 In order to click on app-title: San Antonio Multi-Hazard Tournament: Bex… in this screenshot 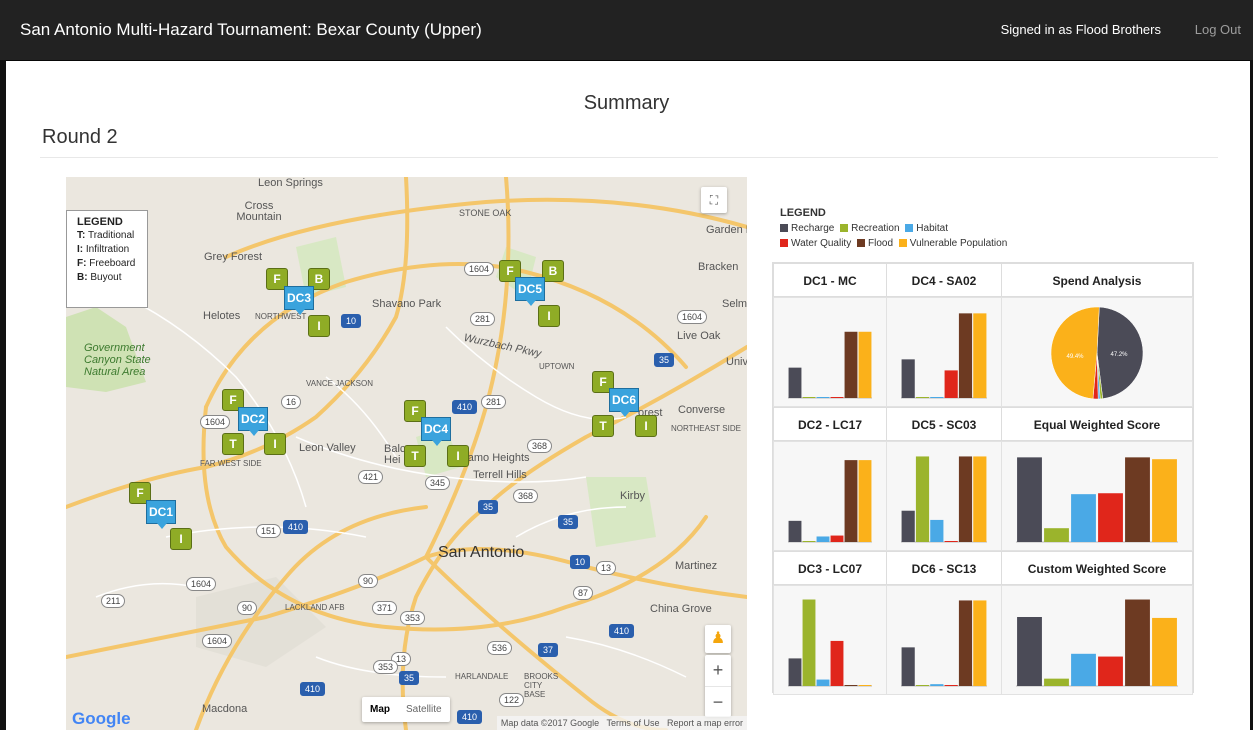, I will do `click(251, 30)`.